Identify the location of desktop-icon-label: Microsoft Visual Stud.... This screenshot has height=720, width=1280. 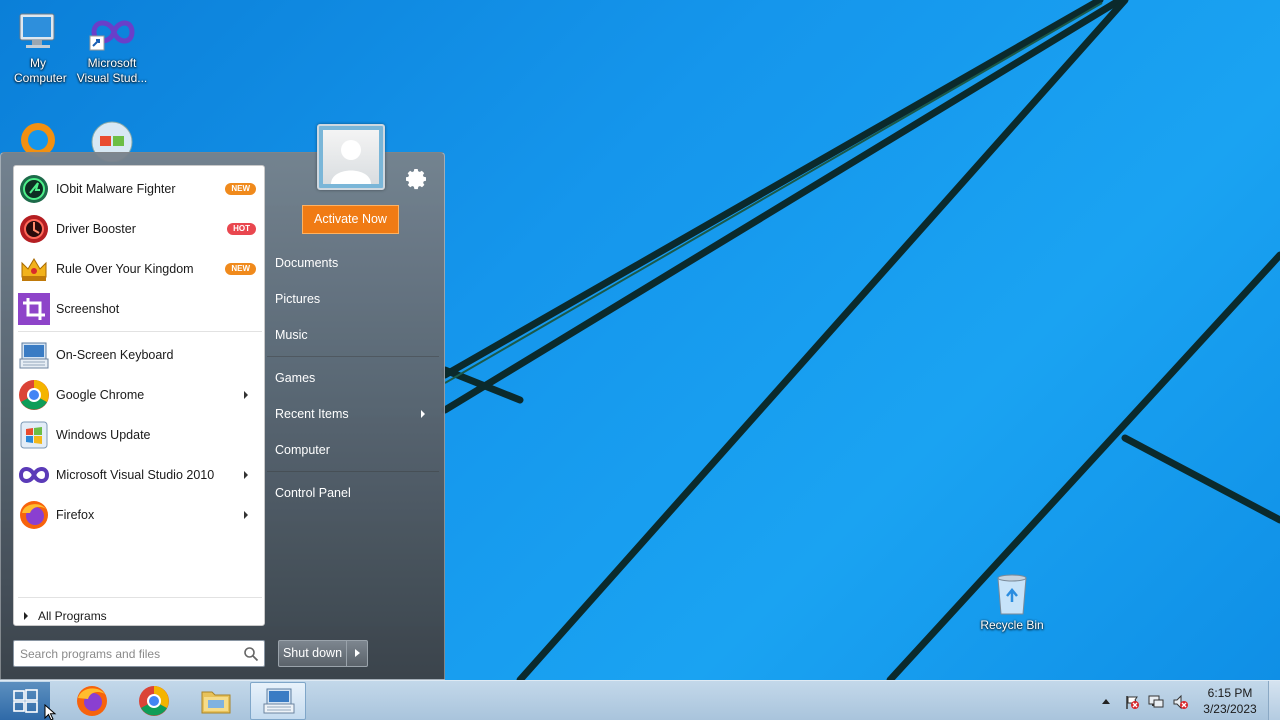
(112, 70).